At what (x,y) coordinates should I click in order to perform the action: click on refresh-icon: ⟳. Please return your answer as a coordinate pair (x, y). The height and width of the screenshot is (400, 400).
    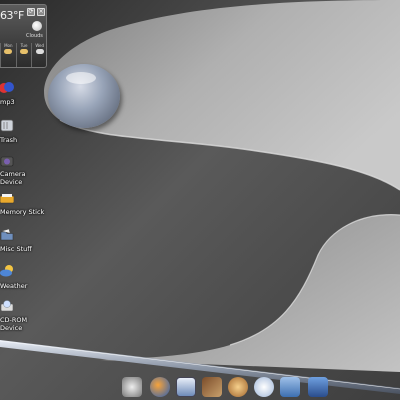
    Looking at the image, I should click on (31, 12).